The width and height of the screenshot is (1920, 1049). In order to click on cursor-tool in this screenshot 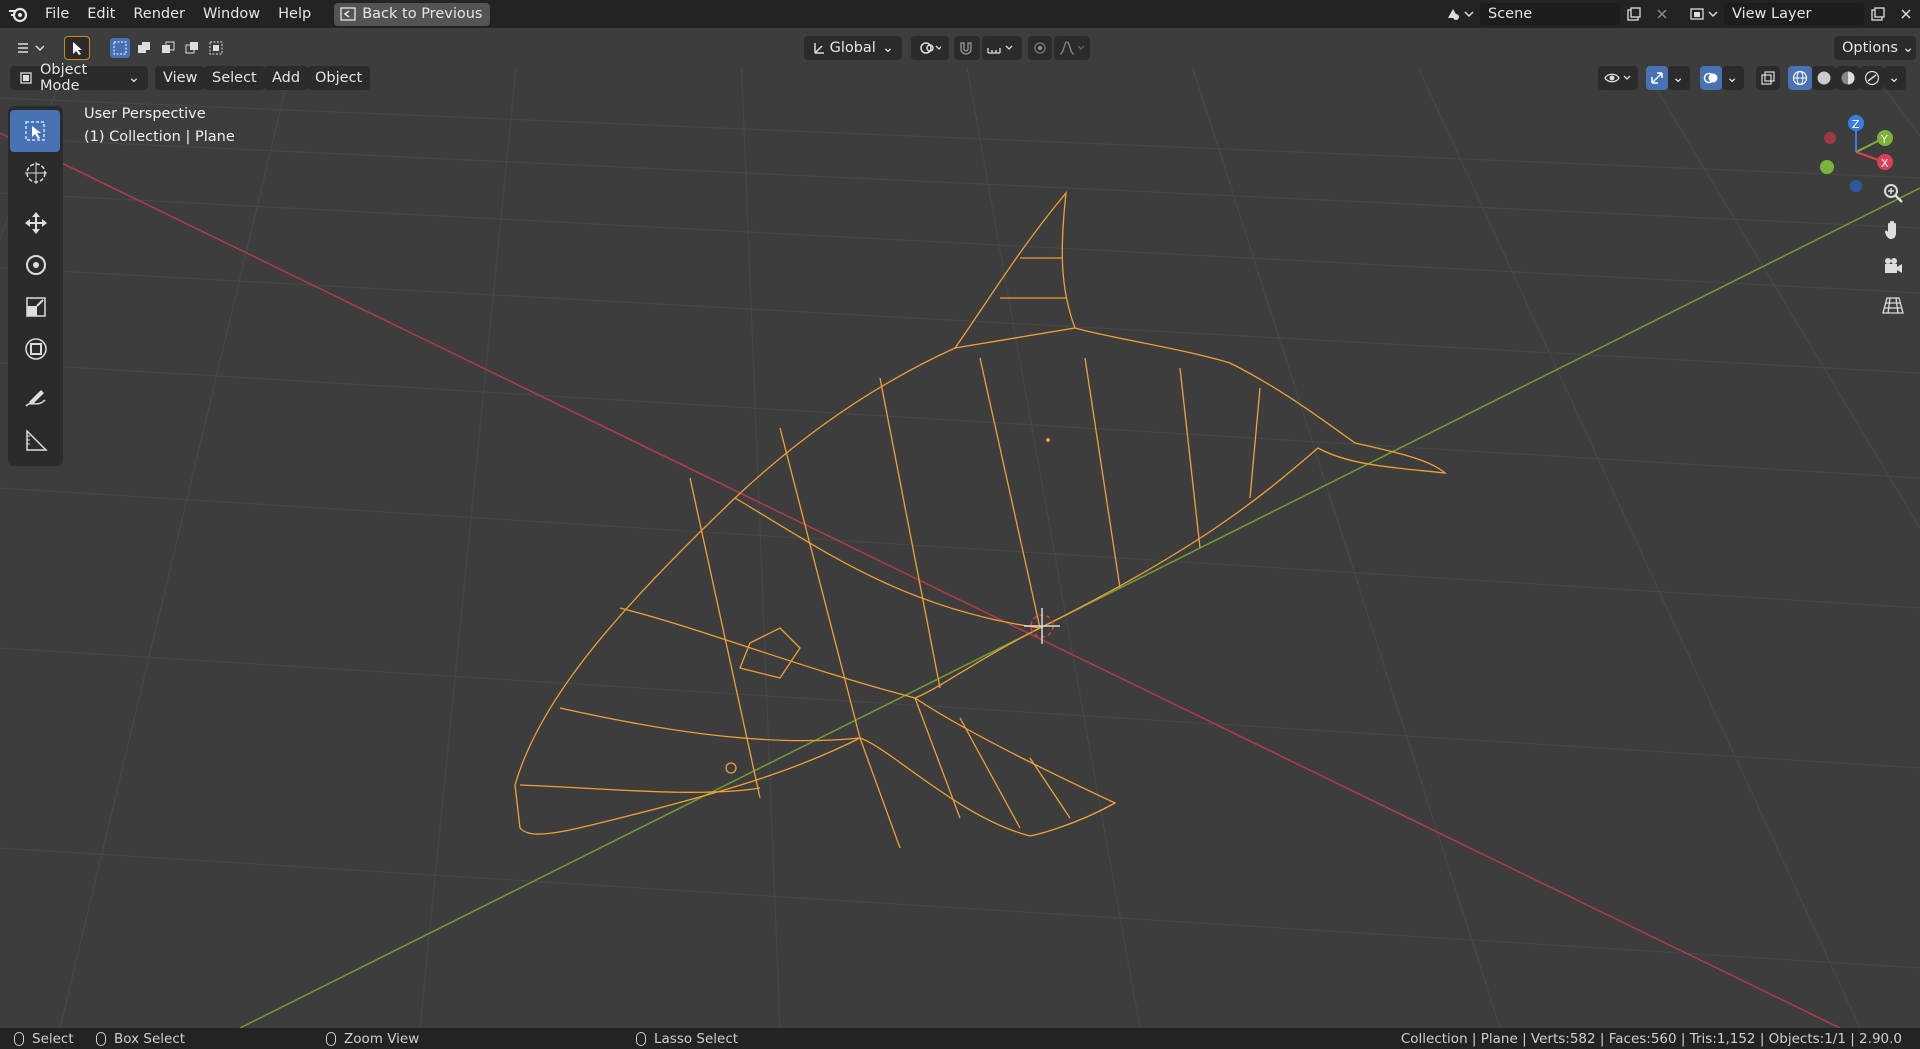, I will do `click(35, 173)`.